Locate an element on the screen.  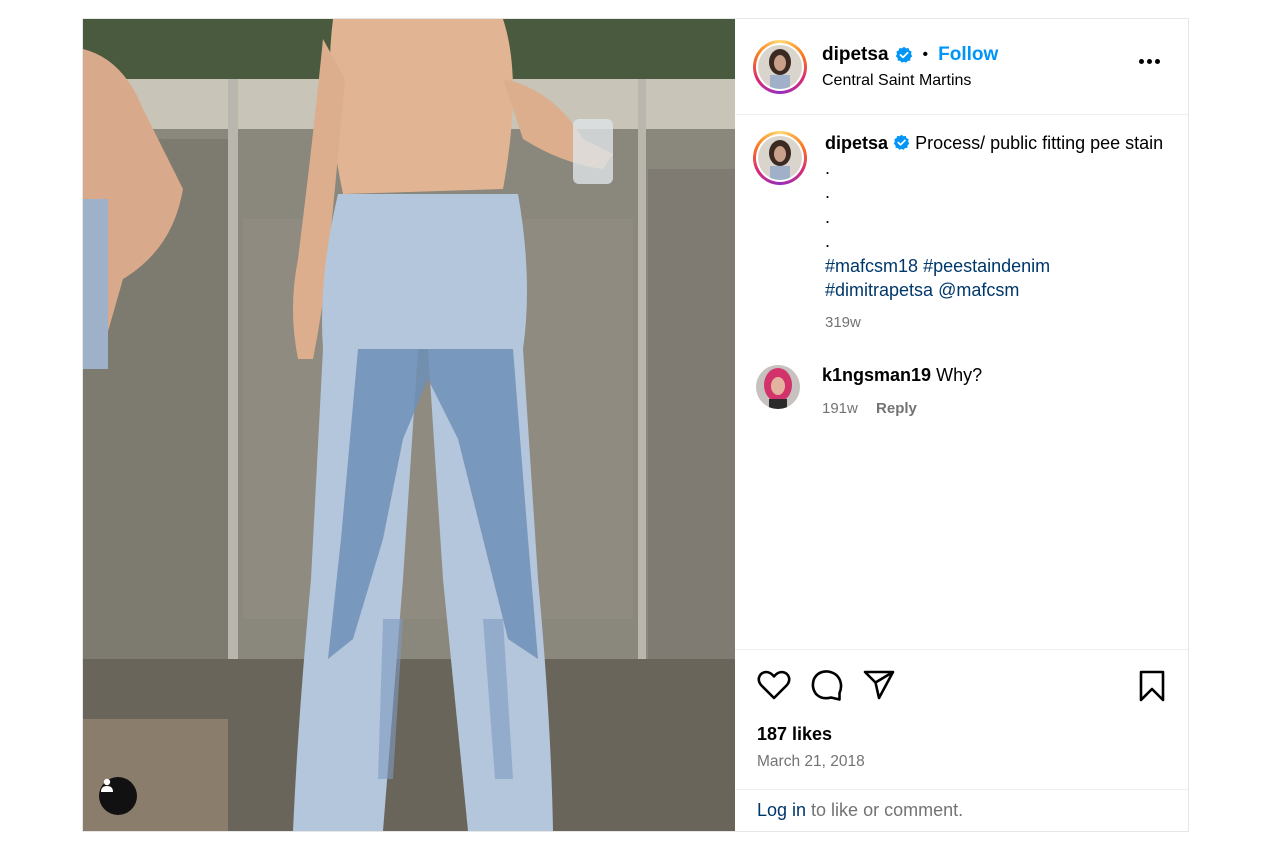
caption-timestamp: 319w is located at coordinates (997, 323).